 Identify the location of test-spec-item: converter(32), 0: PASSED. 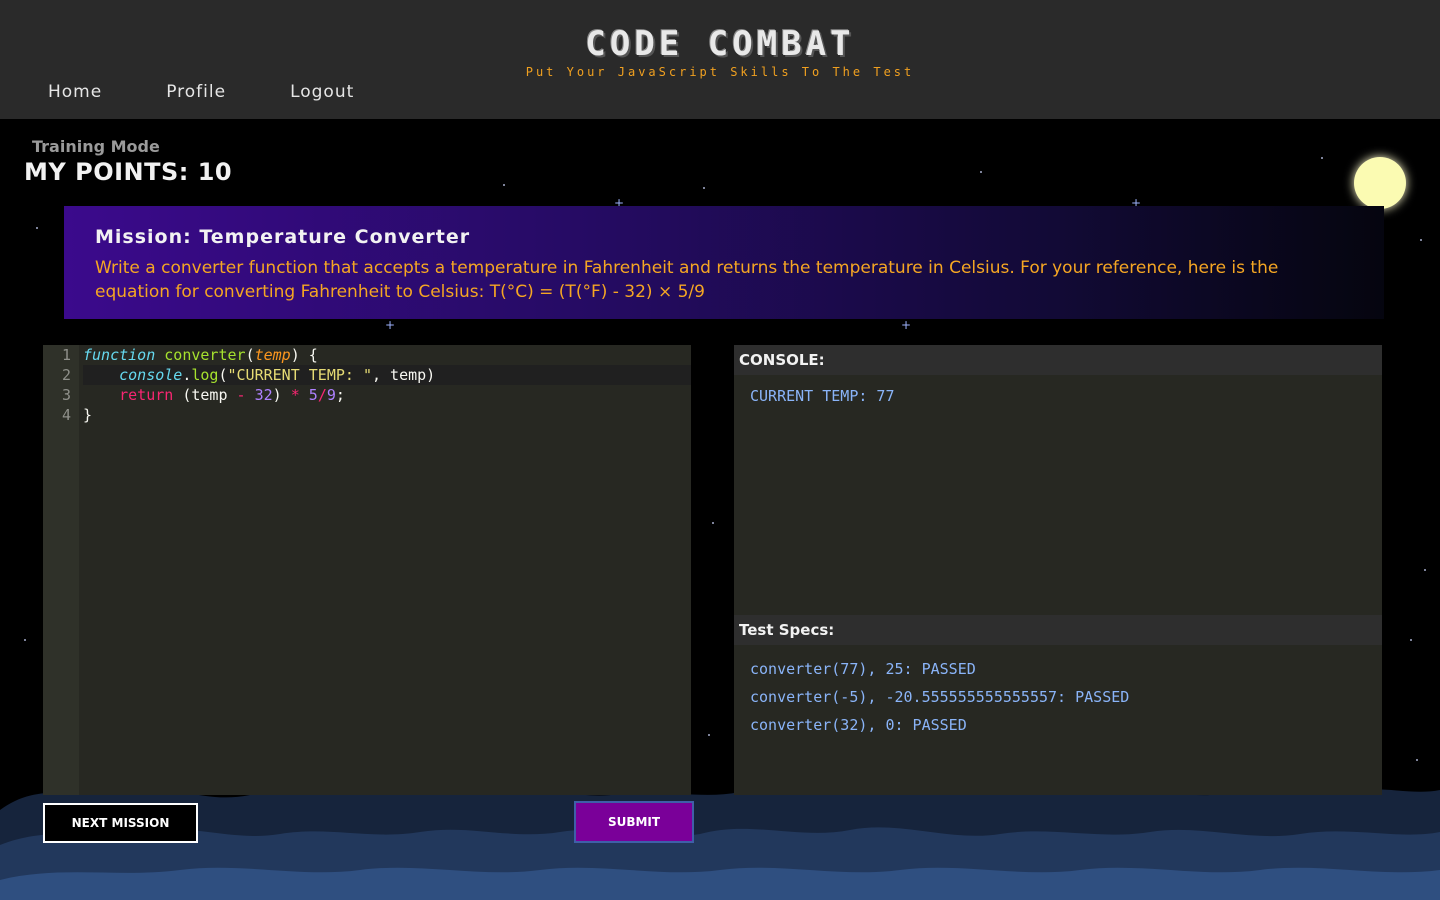
(858, 725).